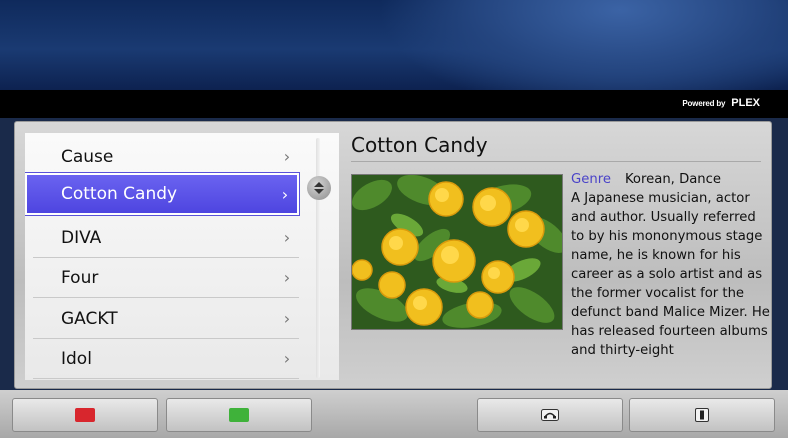 The image size is (788, 438). I want to click on green-button, so click(239, 415).